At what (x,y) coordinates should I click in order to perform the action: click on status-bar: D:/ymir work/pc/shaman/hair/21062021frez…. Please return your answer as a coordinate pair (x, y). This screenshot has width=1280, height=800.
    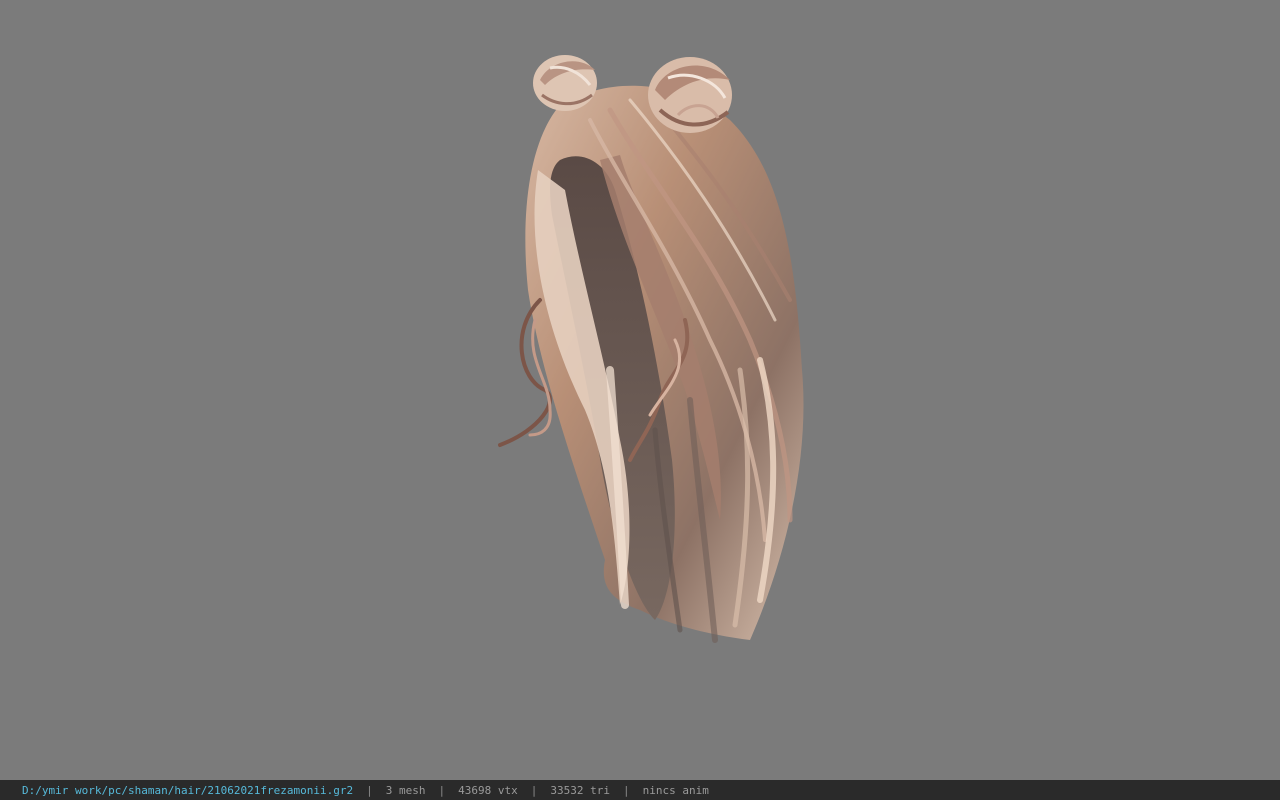
    Looking at the image, I should click on (640, 790).